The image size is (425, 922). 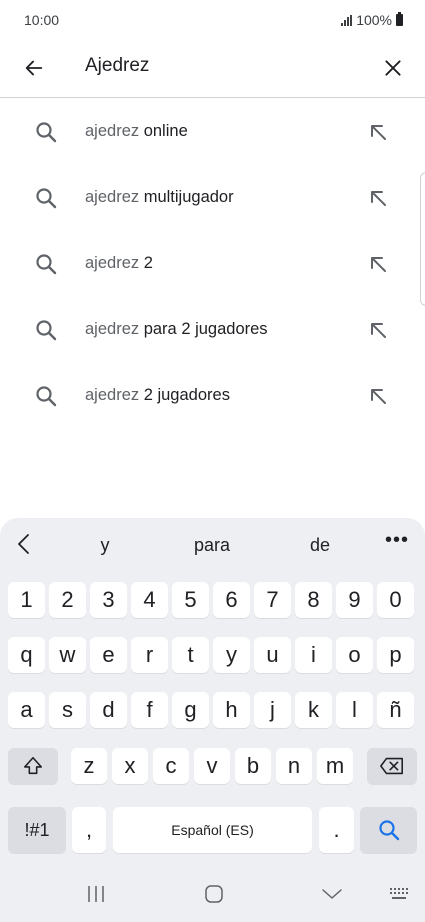 What do you see at coordinates (146, 263) in the screenshot?
I see `suggestion-rest: 2` at bounding box center [146, 263].